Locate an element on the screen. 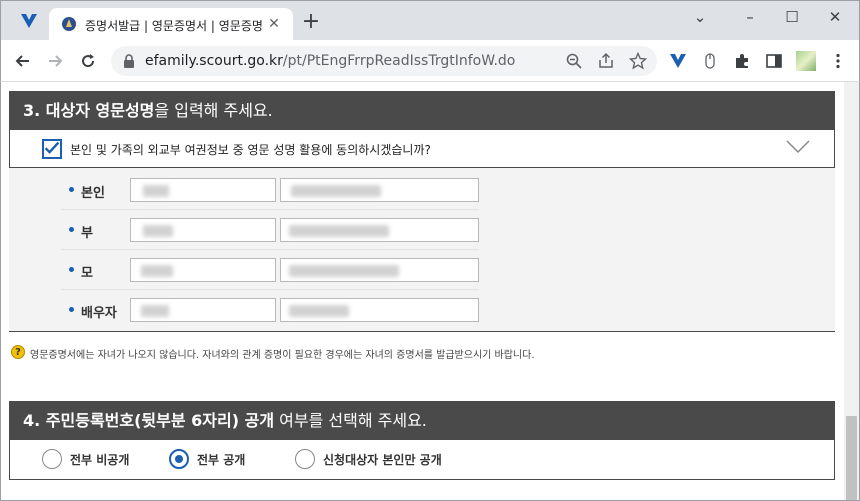 The image size is (860, 501). section-3-title-rest: 을 입력해 주세요. is located at coordinates (213, 110).